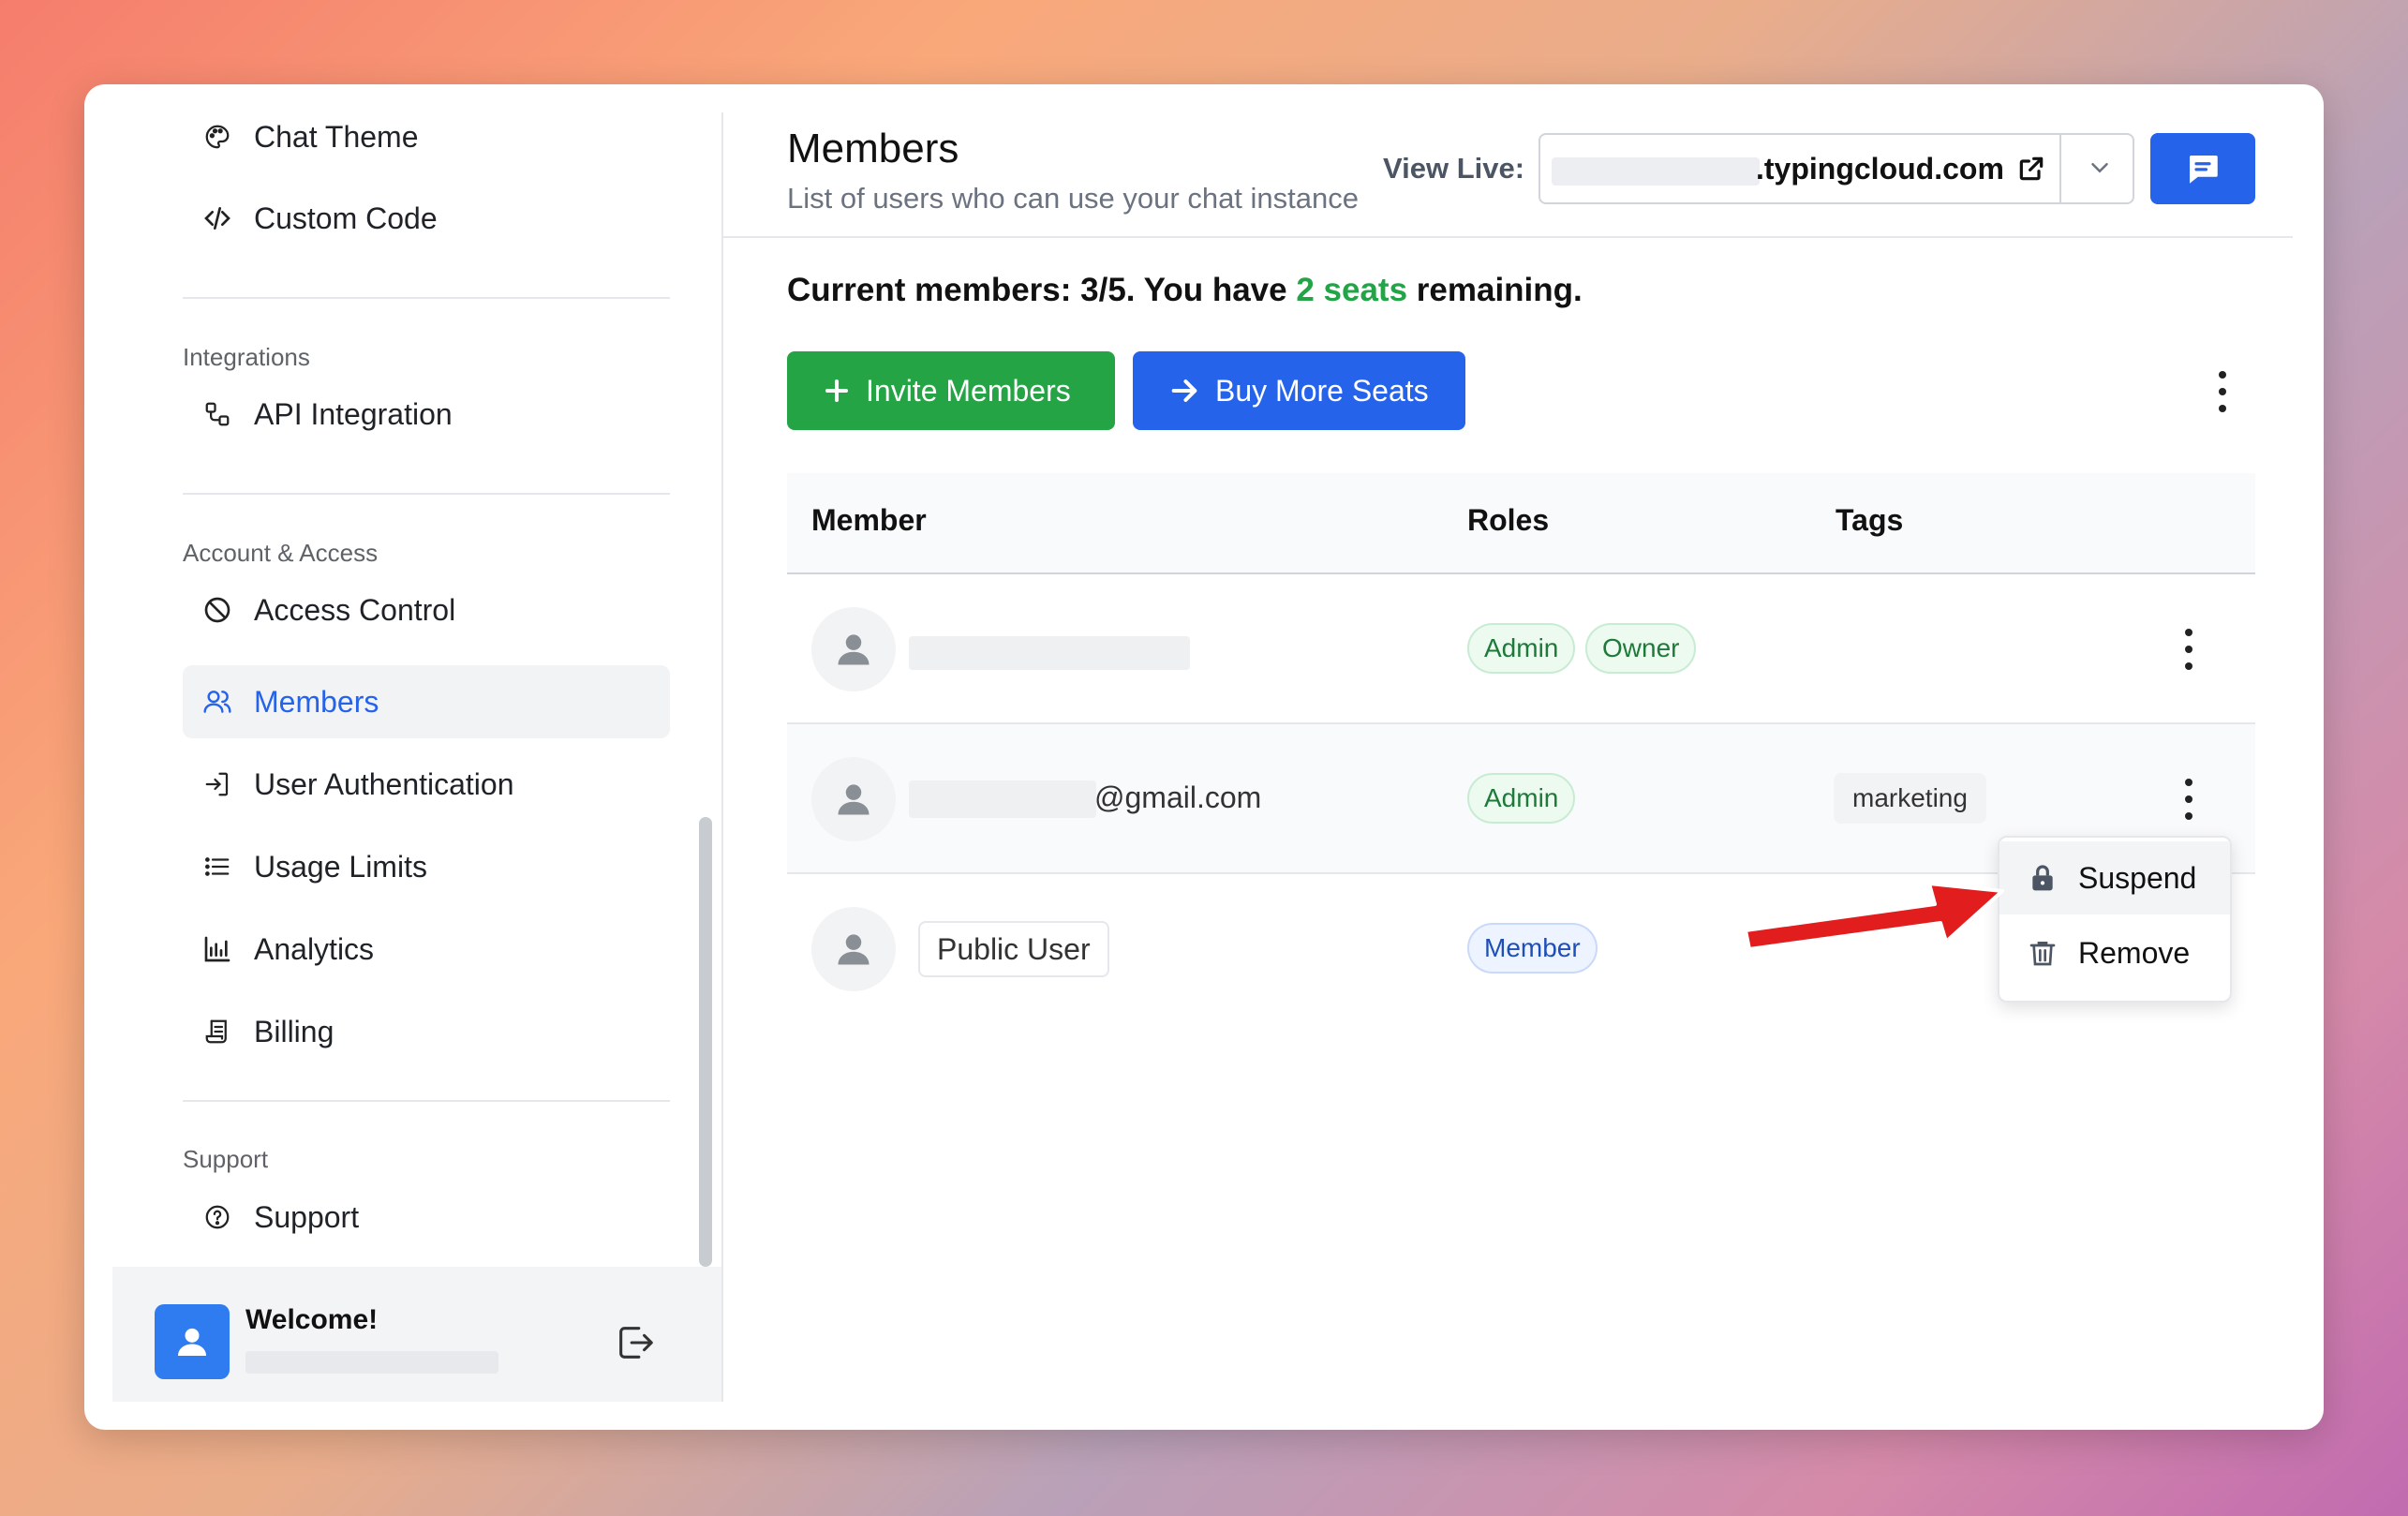  What do you see at coordinates (314, 948) in the screenshot?
I see `sidebar-item-label: Analytics` at bounding box center [314, 948].